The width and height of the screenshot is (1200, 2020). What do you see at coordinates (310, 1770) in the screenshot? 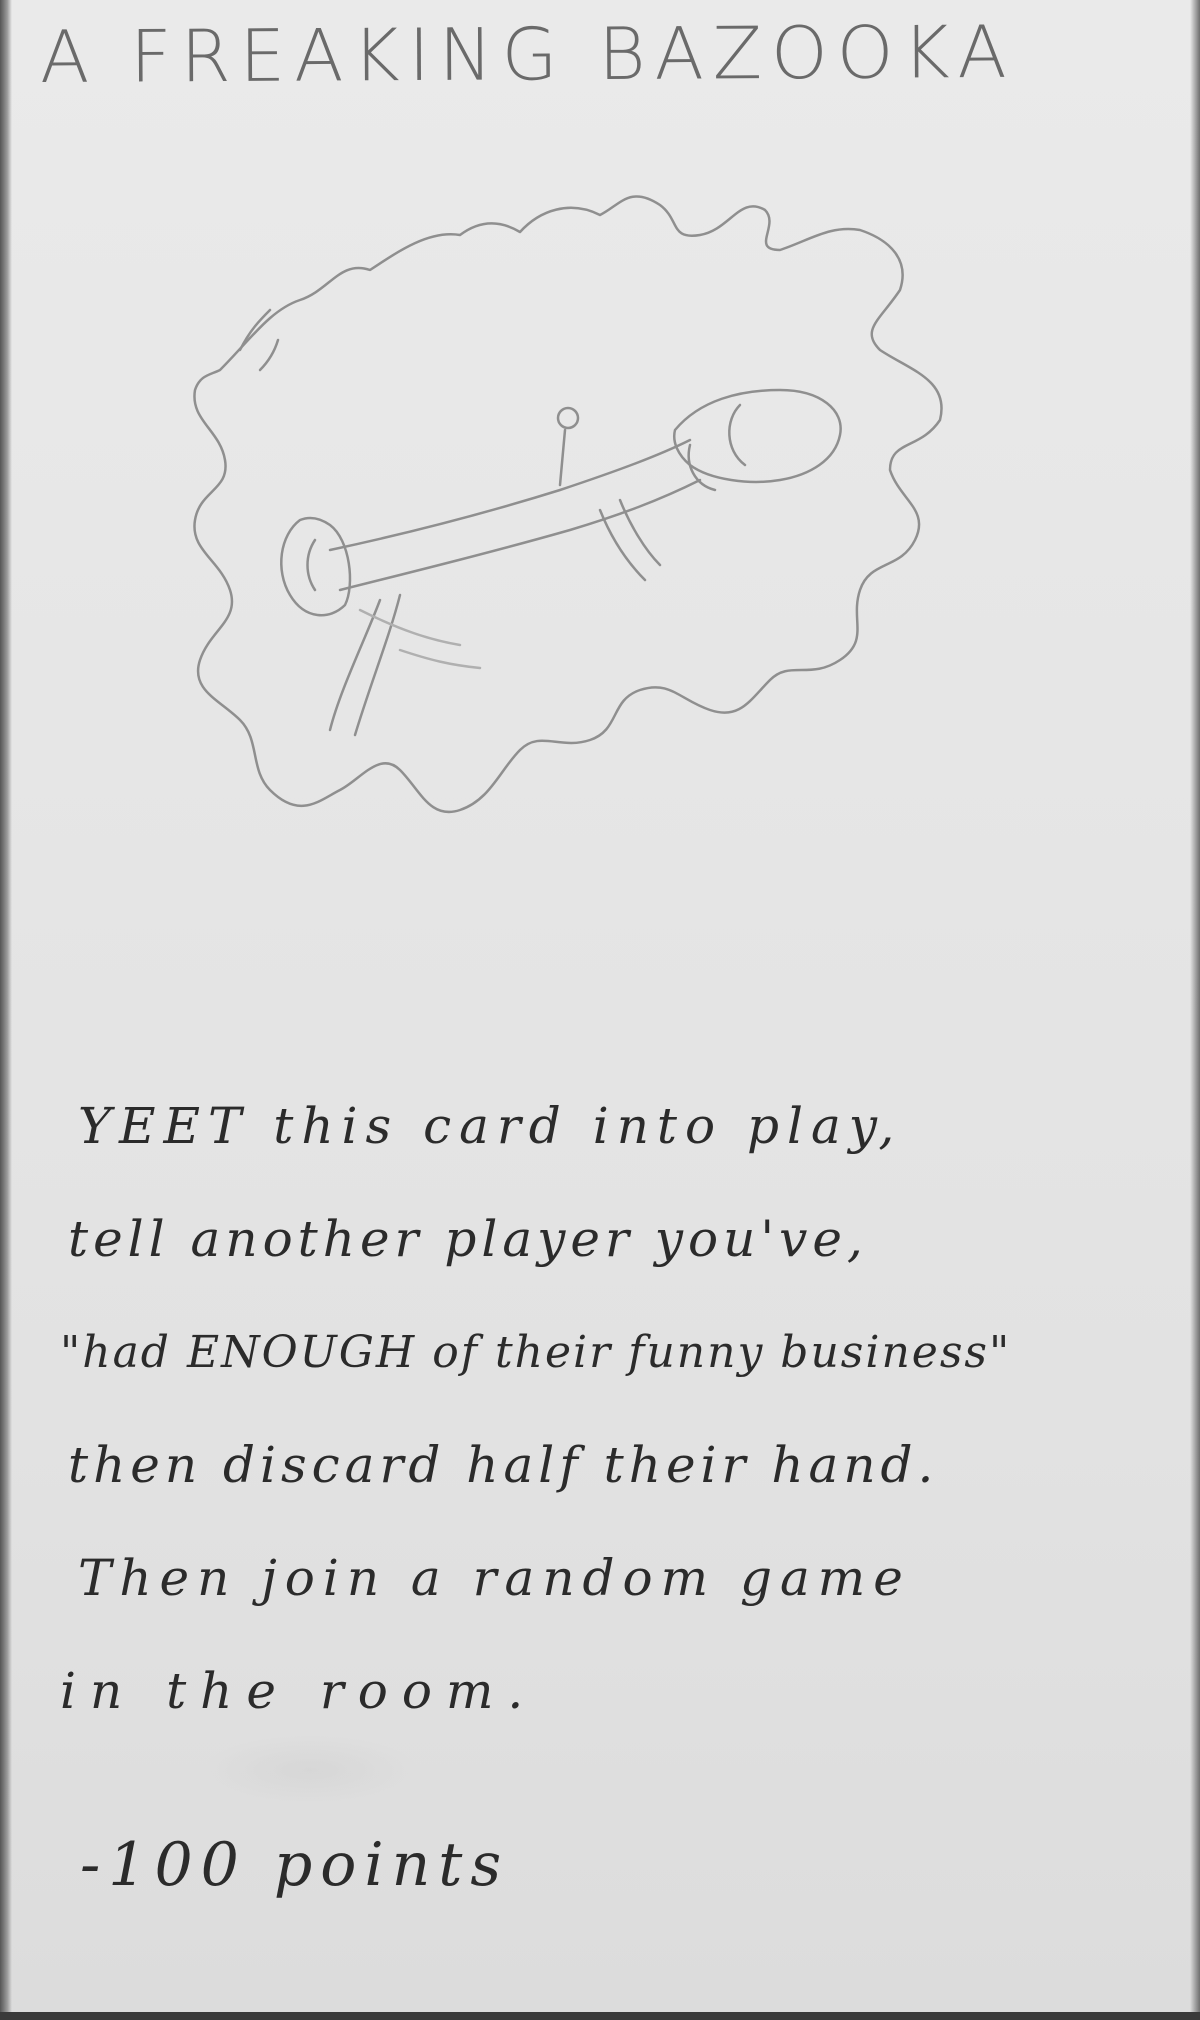
I see `eraser-smudge` at bounding box center [310, 1770].